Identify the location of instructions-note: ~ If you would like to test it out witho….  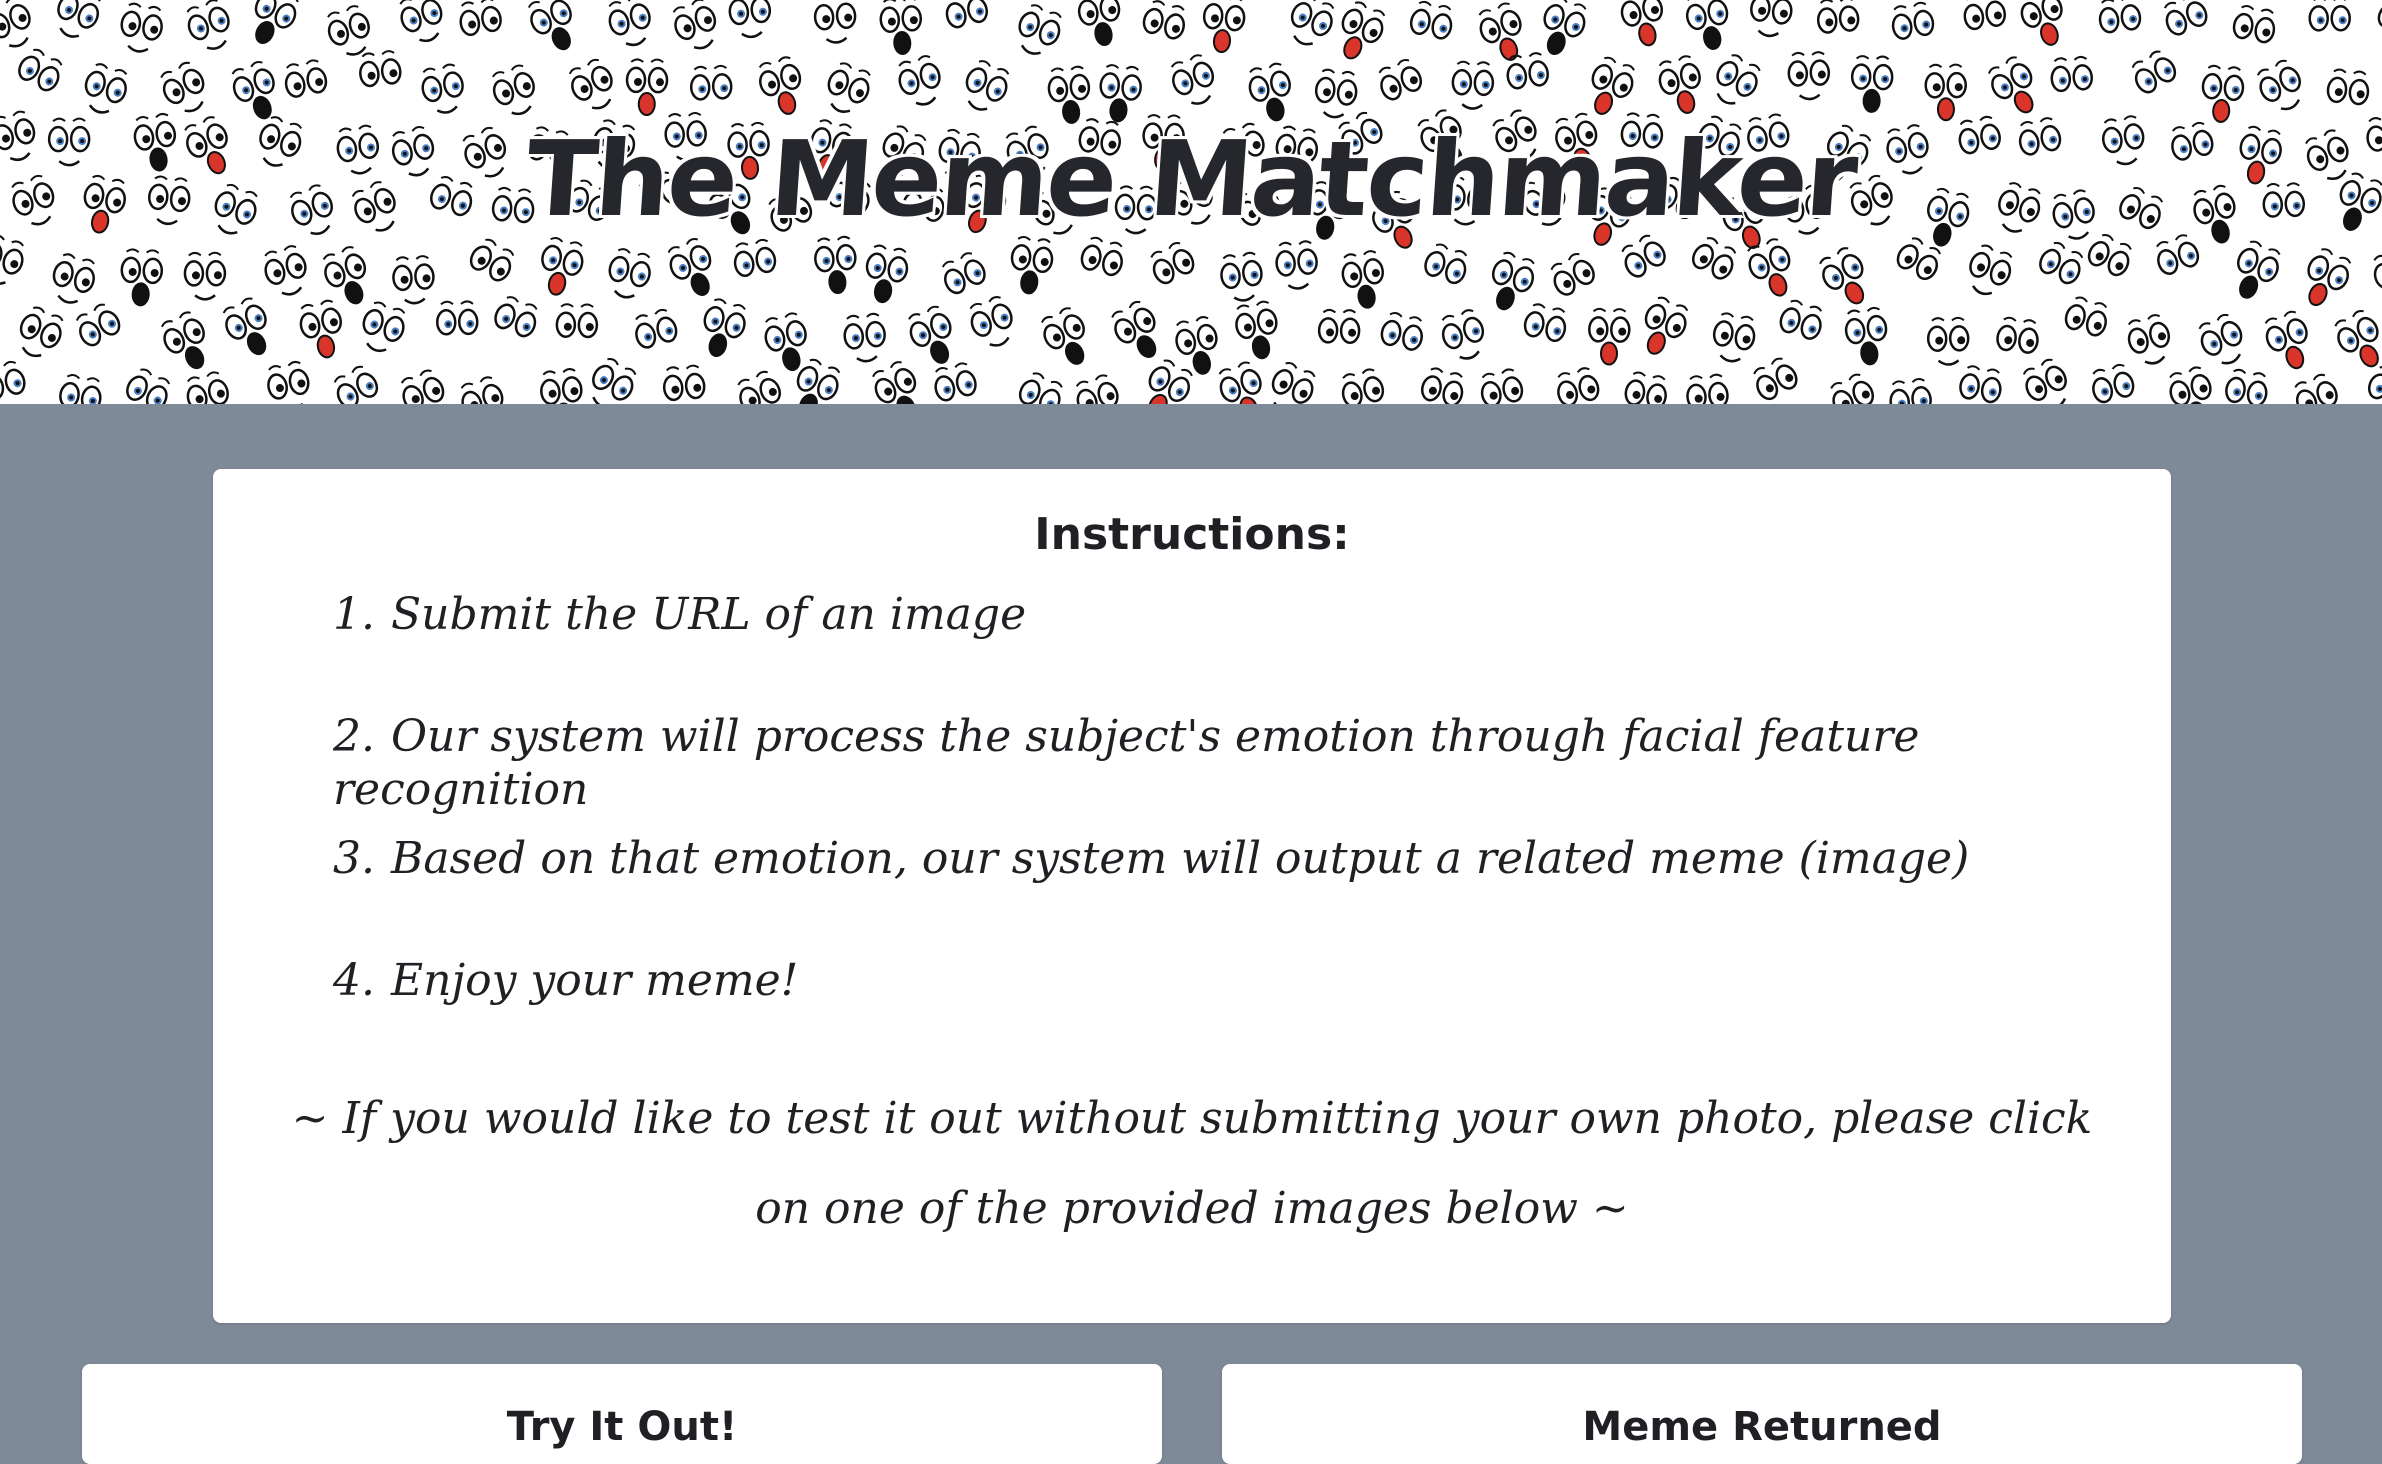
(1192, 1164).